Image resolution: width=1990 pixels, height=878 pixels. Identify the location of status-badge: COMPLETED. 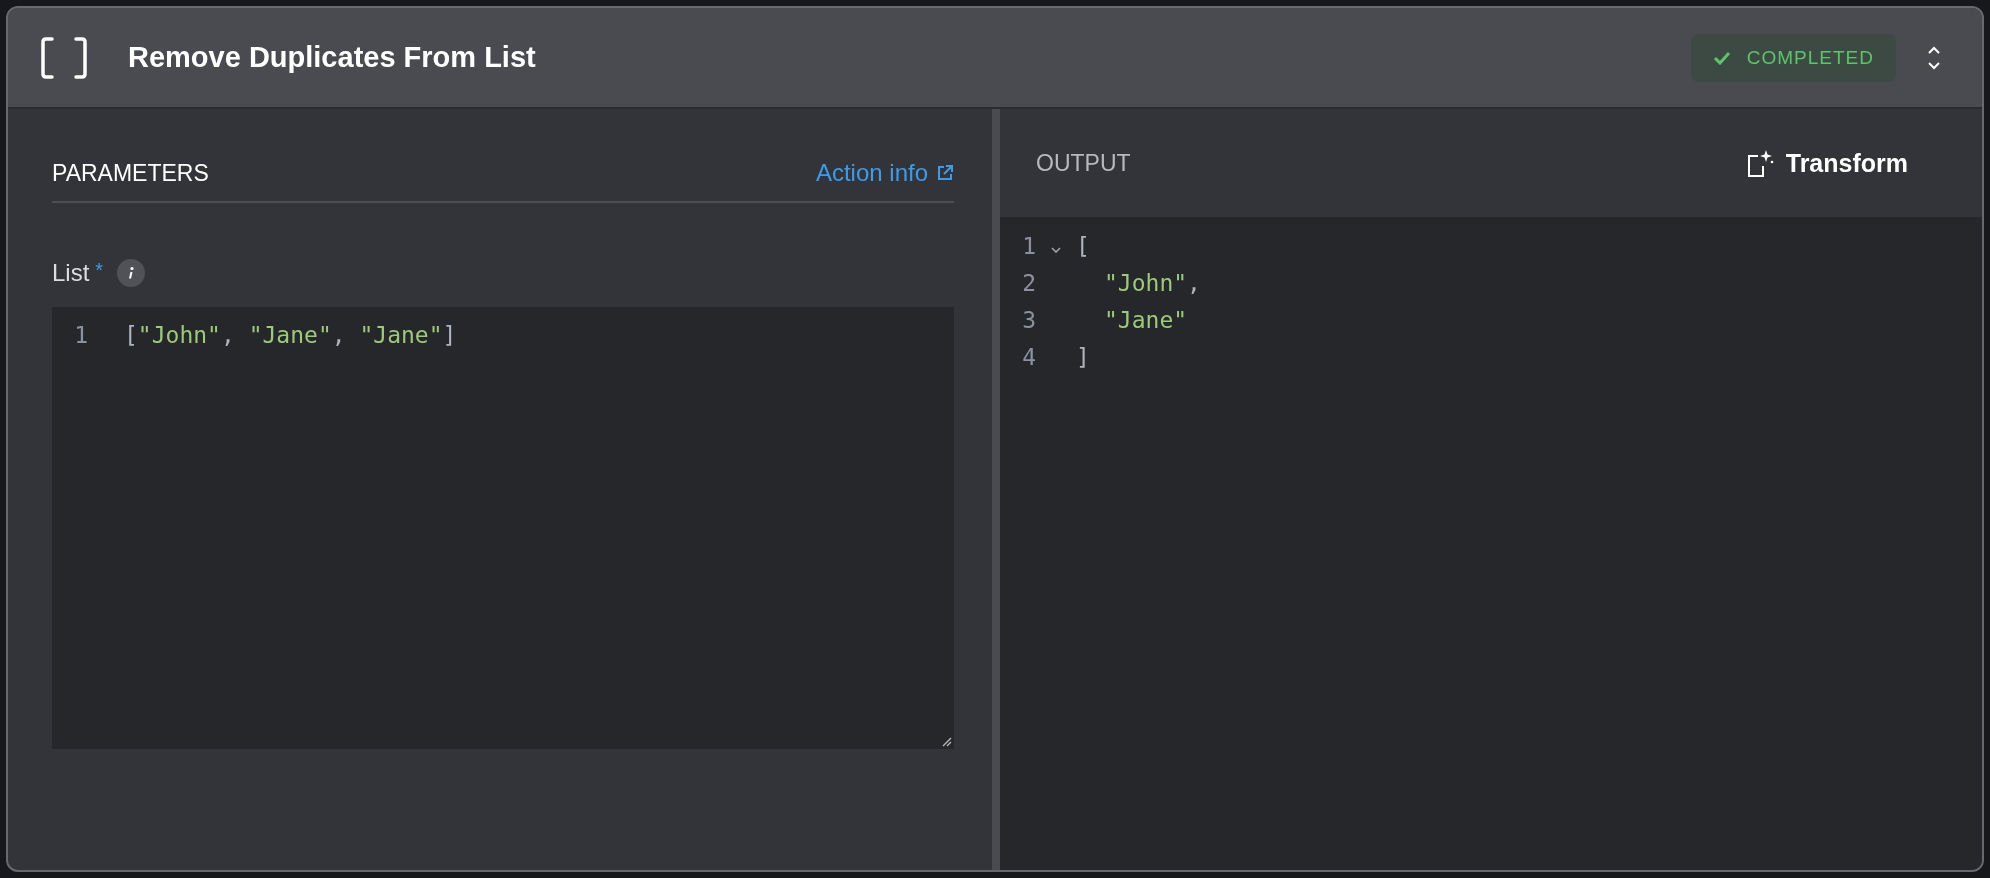
(1793, 57).